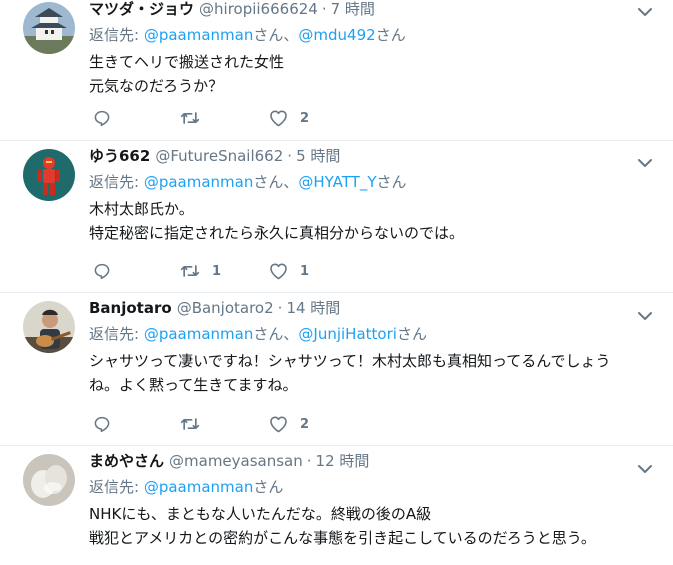 This screenshot has height=565, width=673. What do you see at coordinates (289, 271) in the screenshot?
I see `like-button: 1` at bounding box center [289, 271].